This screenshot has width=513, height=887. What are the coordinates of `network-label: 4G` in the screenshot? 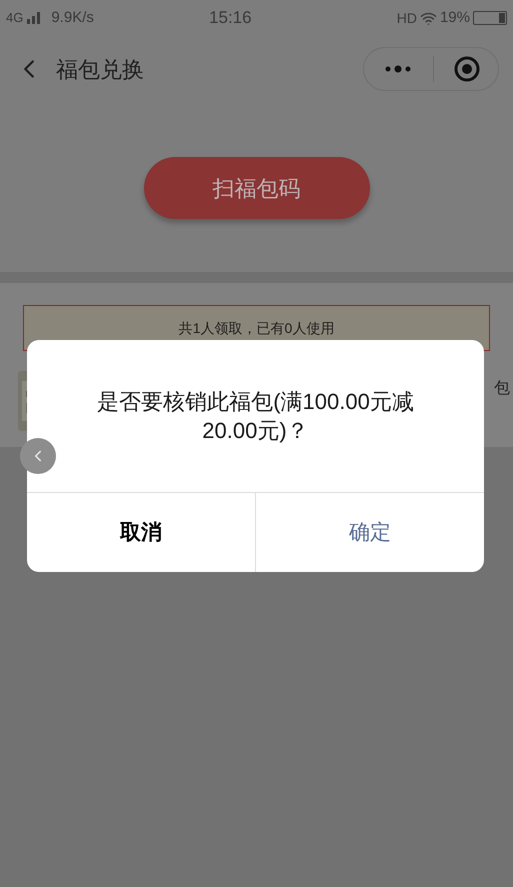 It's located at (15, 18).